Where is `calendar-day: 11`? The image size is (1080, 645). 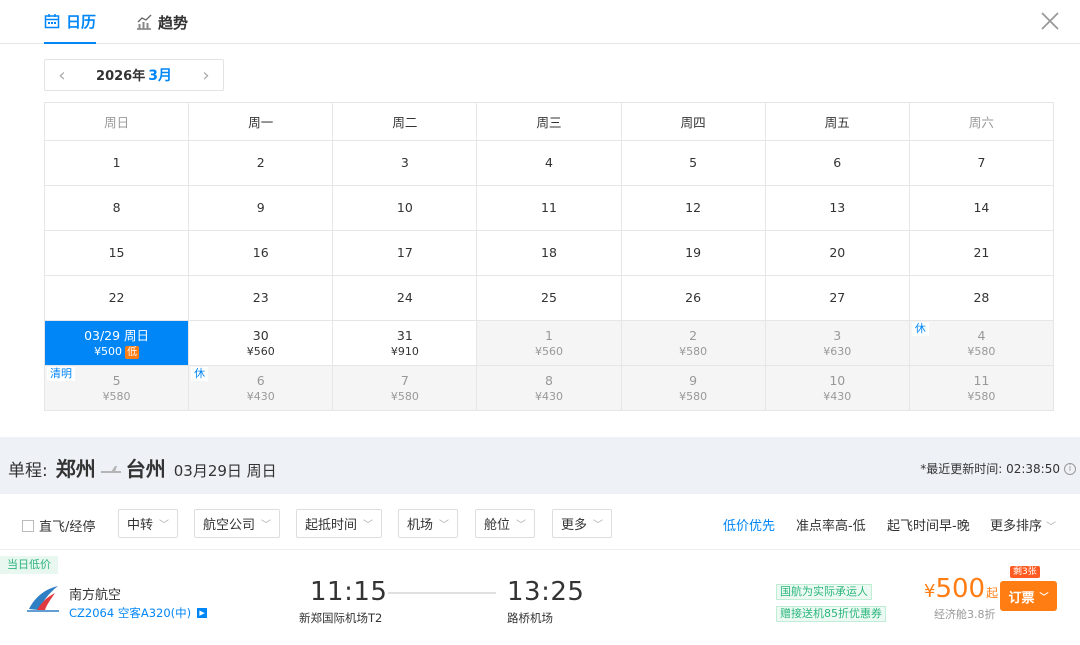 calendar-day: 11 is located at coordinates (549, 208).